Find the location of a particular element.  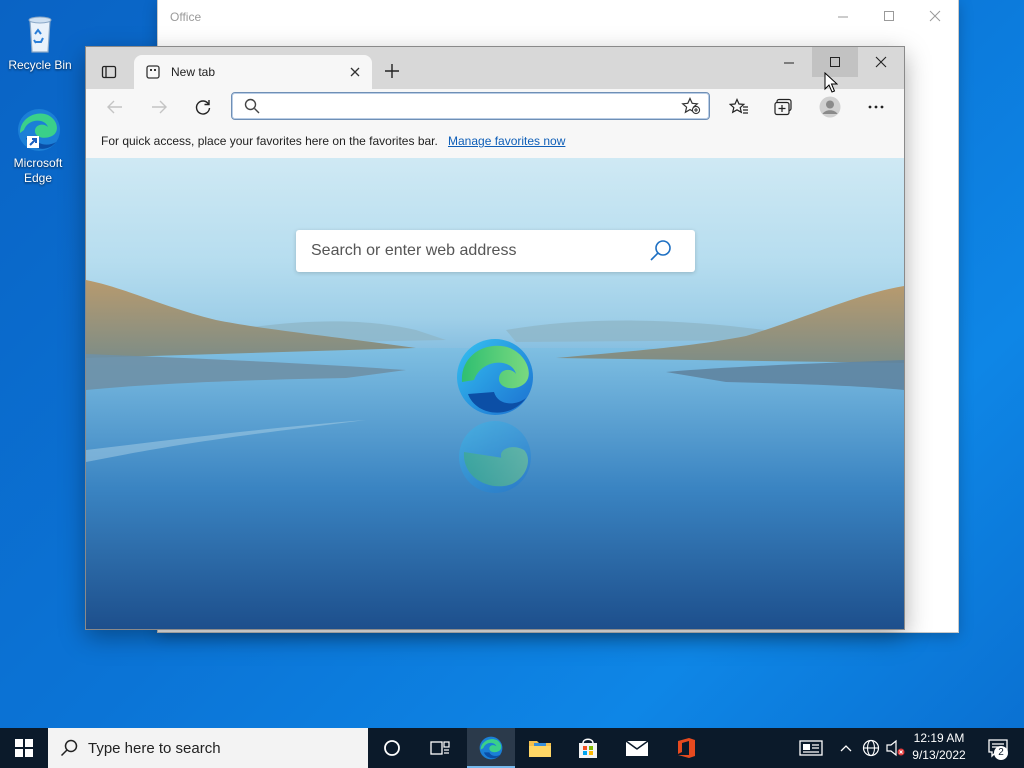

cortana-button is located at coordinates (392, 748).